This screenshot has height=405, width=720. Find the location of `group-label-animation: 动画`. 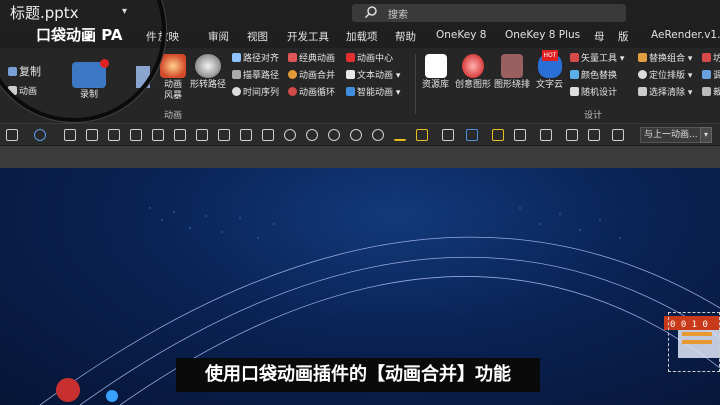

group-label-animation: 动画 is located at coordinates (173, 116).